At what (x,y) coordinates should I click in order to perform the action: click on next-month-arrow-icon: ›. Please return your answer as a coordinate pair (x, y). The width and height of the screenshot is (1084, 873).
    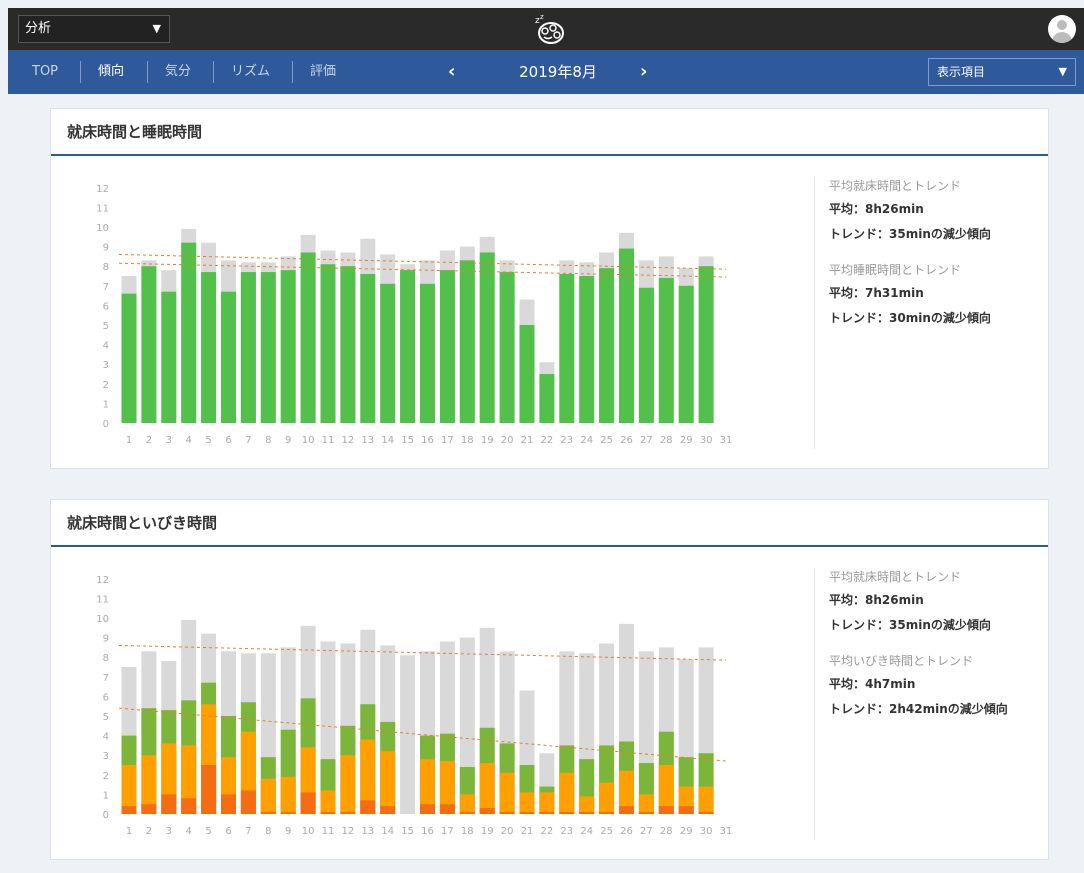
    Looking at the image, I should click on (643, 72).